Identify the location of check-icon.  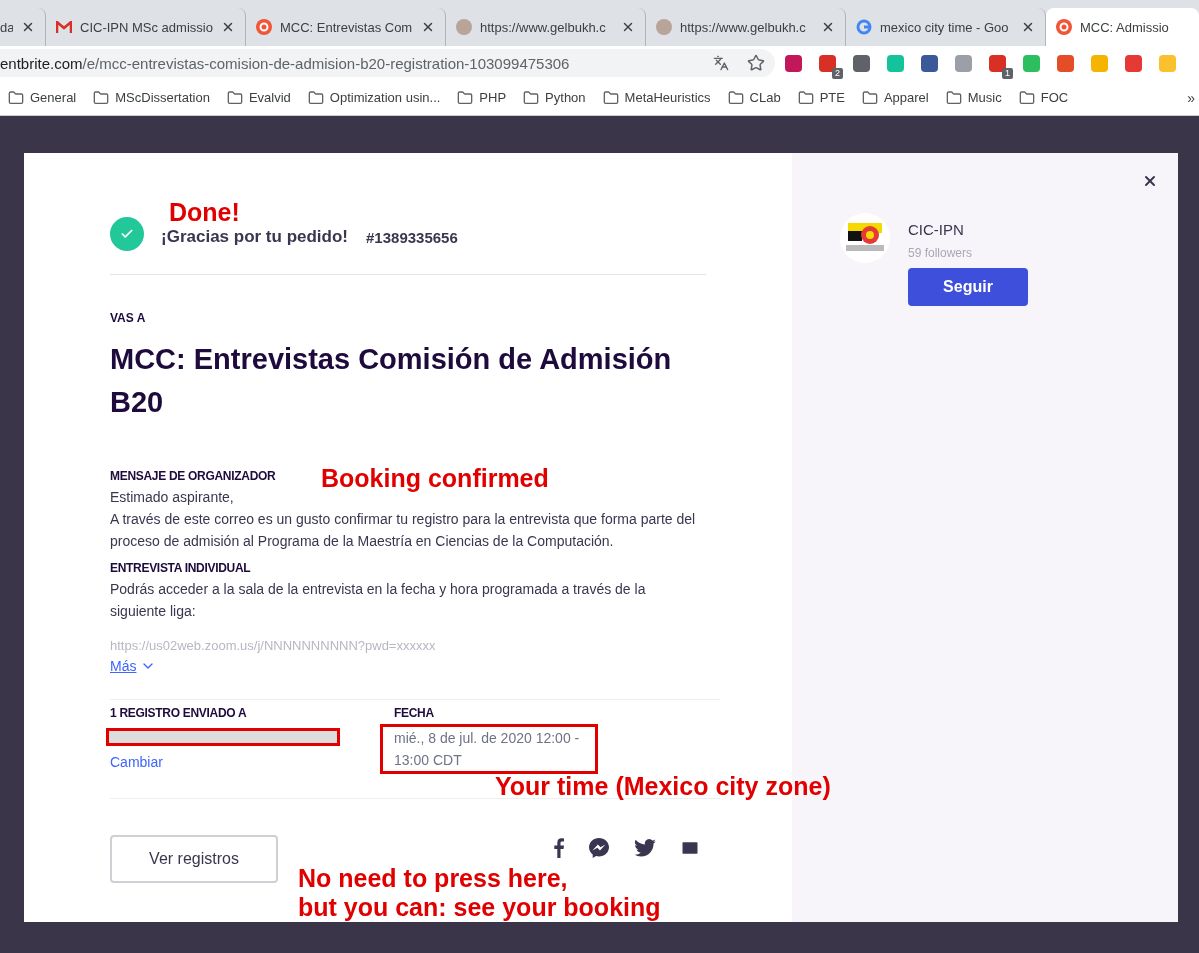
(127, 234).